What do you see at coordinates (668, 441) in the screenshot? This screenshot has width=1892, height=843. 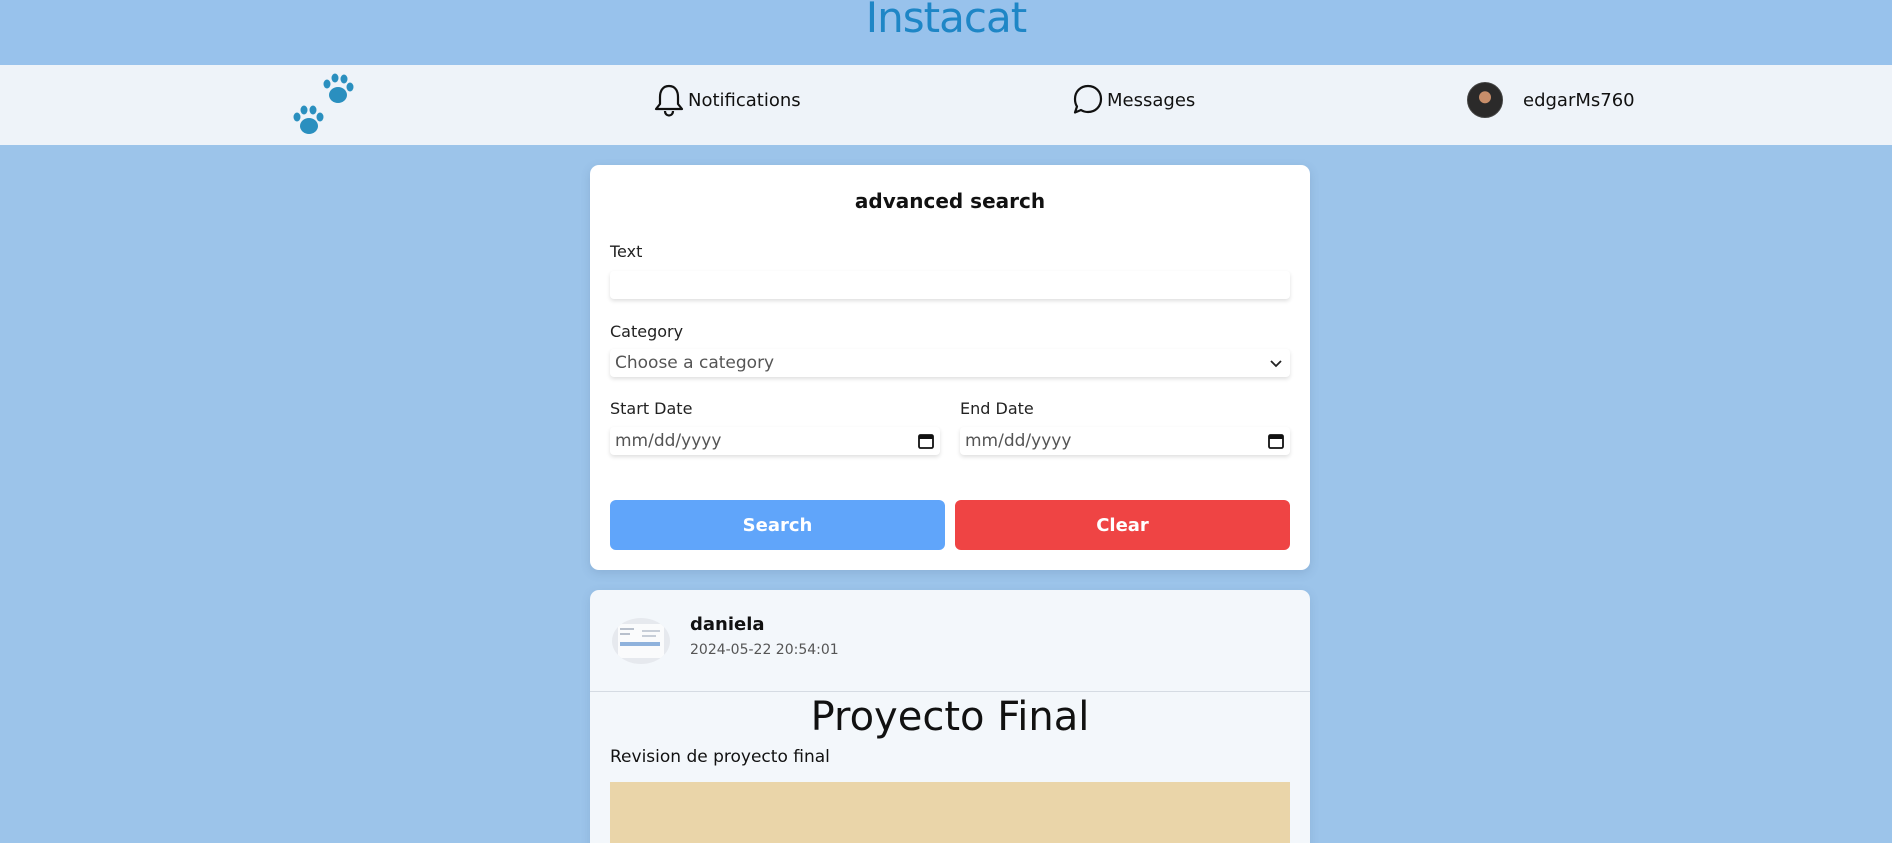 I see `start-date-placeholder: mm/dd/yyyy` at bounding box center [668, 441].